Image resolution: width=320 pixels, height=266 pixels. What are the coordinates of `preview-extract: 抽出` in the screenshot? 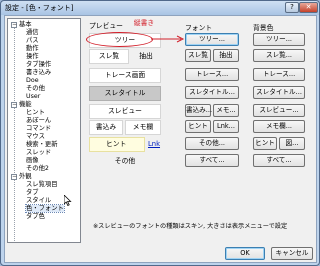 It's located at (146, 56).